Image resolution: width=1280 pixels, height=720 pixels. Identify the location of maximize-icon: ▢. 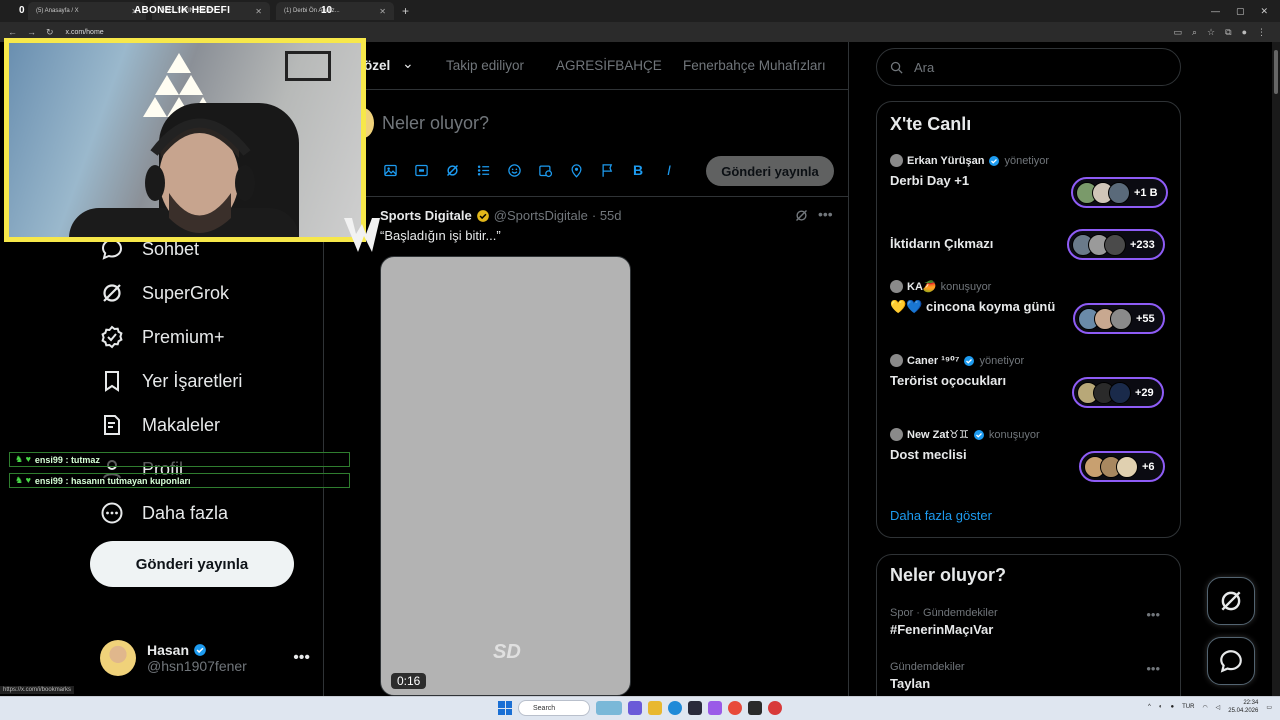
(1240, 11).